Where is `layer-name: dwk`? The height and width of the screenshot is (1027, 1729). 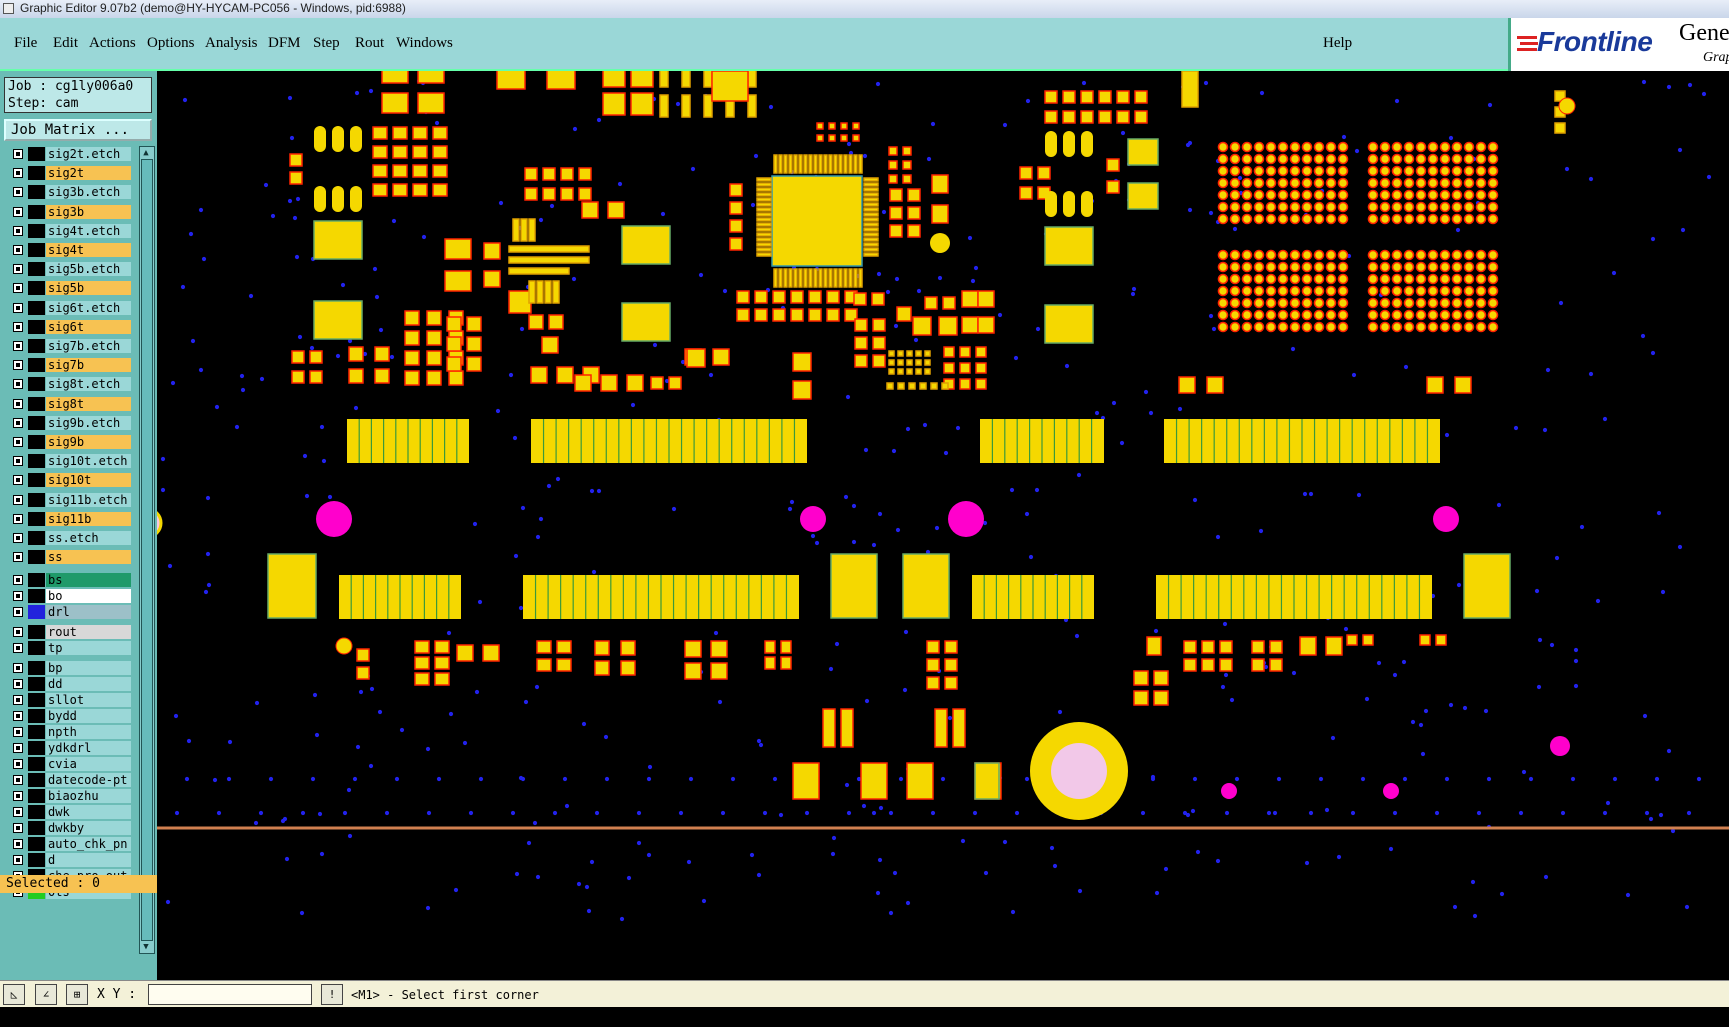 layer-name: dwk is located at coordinates (88, 812).